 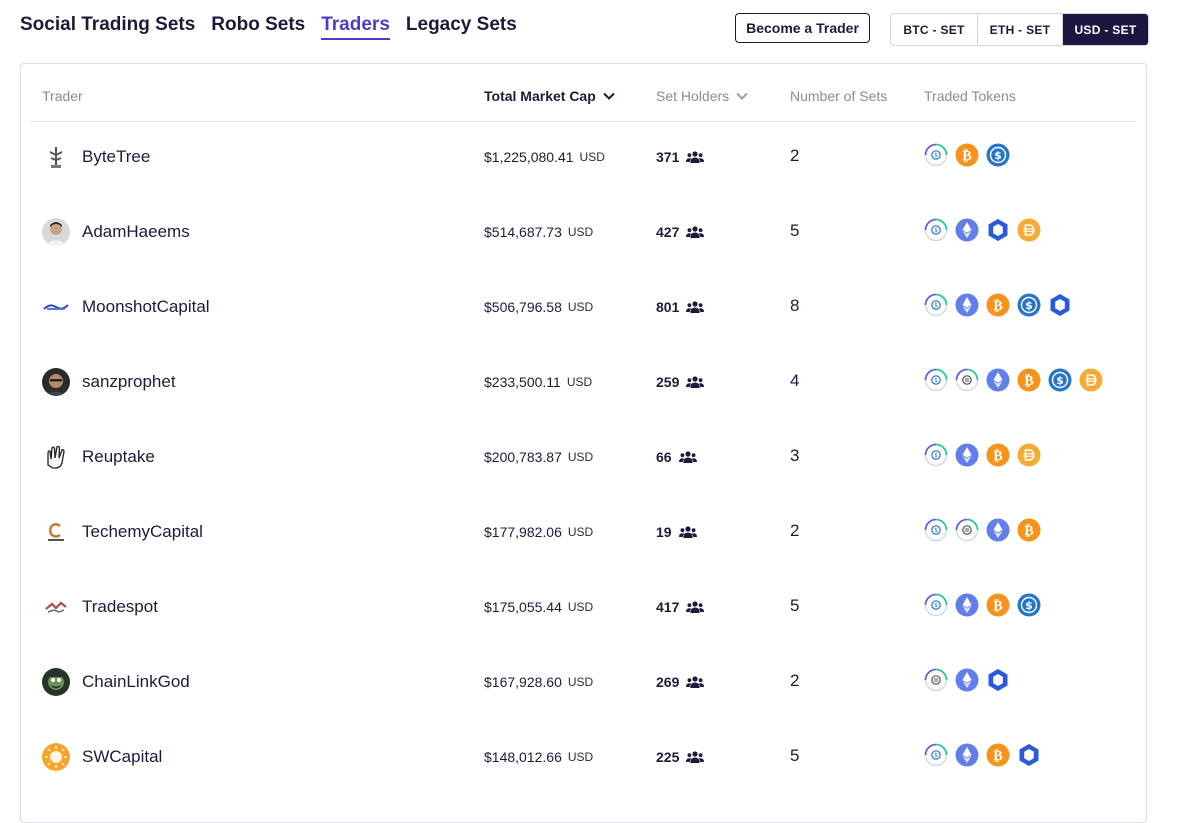 What do you see at coordinates (676, 532) in the screenshot?
I see `set-holders-cell: 19` at bounding box center [676, 532].